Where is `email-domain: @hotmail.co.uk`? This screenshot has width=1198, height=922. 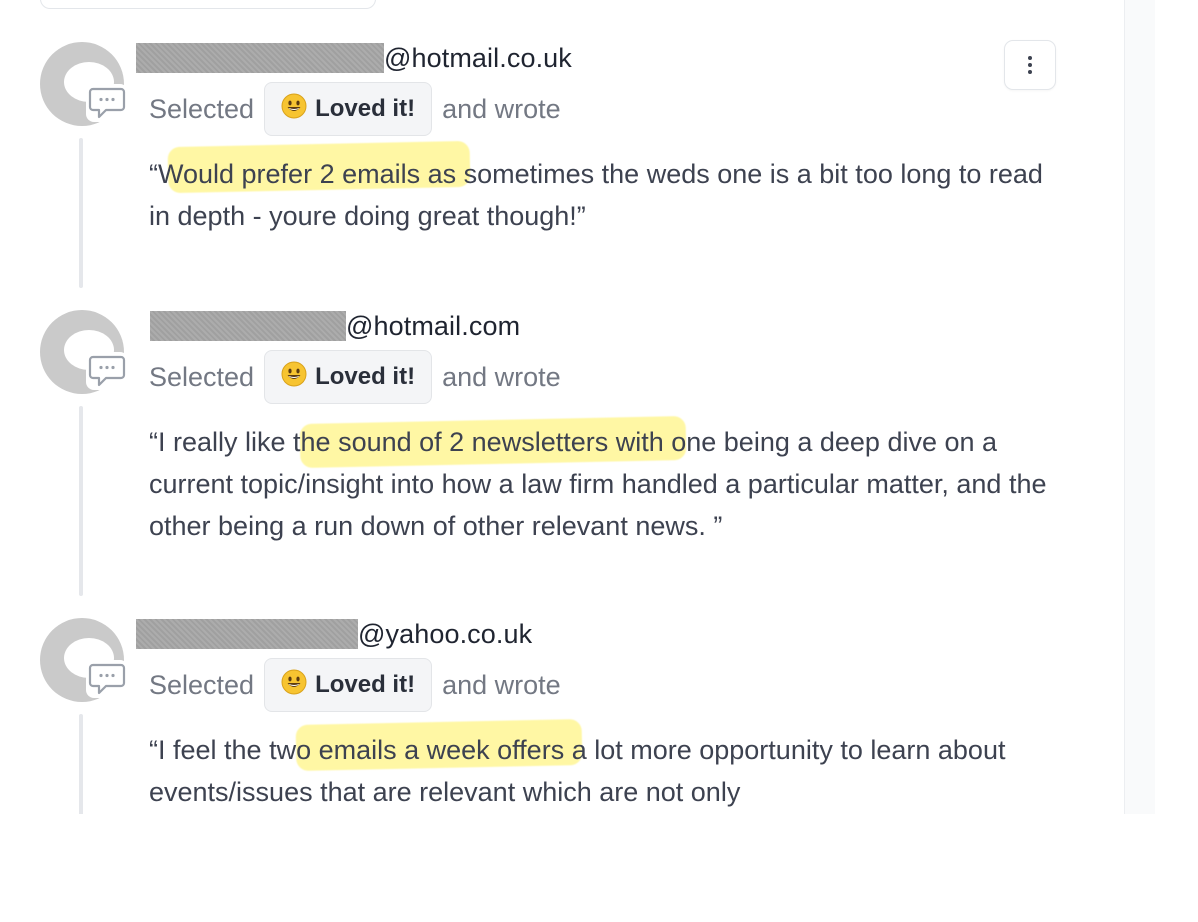 email-domain: @hotmail.co.uk is located at coordinates (478, 57).